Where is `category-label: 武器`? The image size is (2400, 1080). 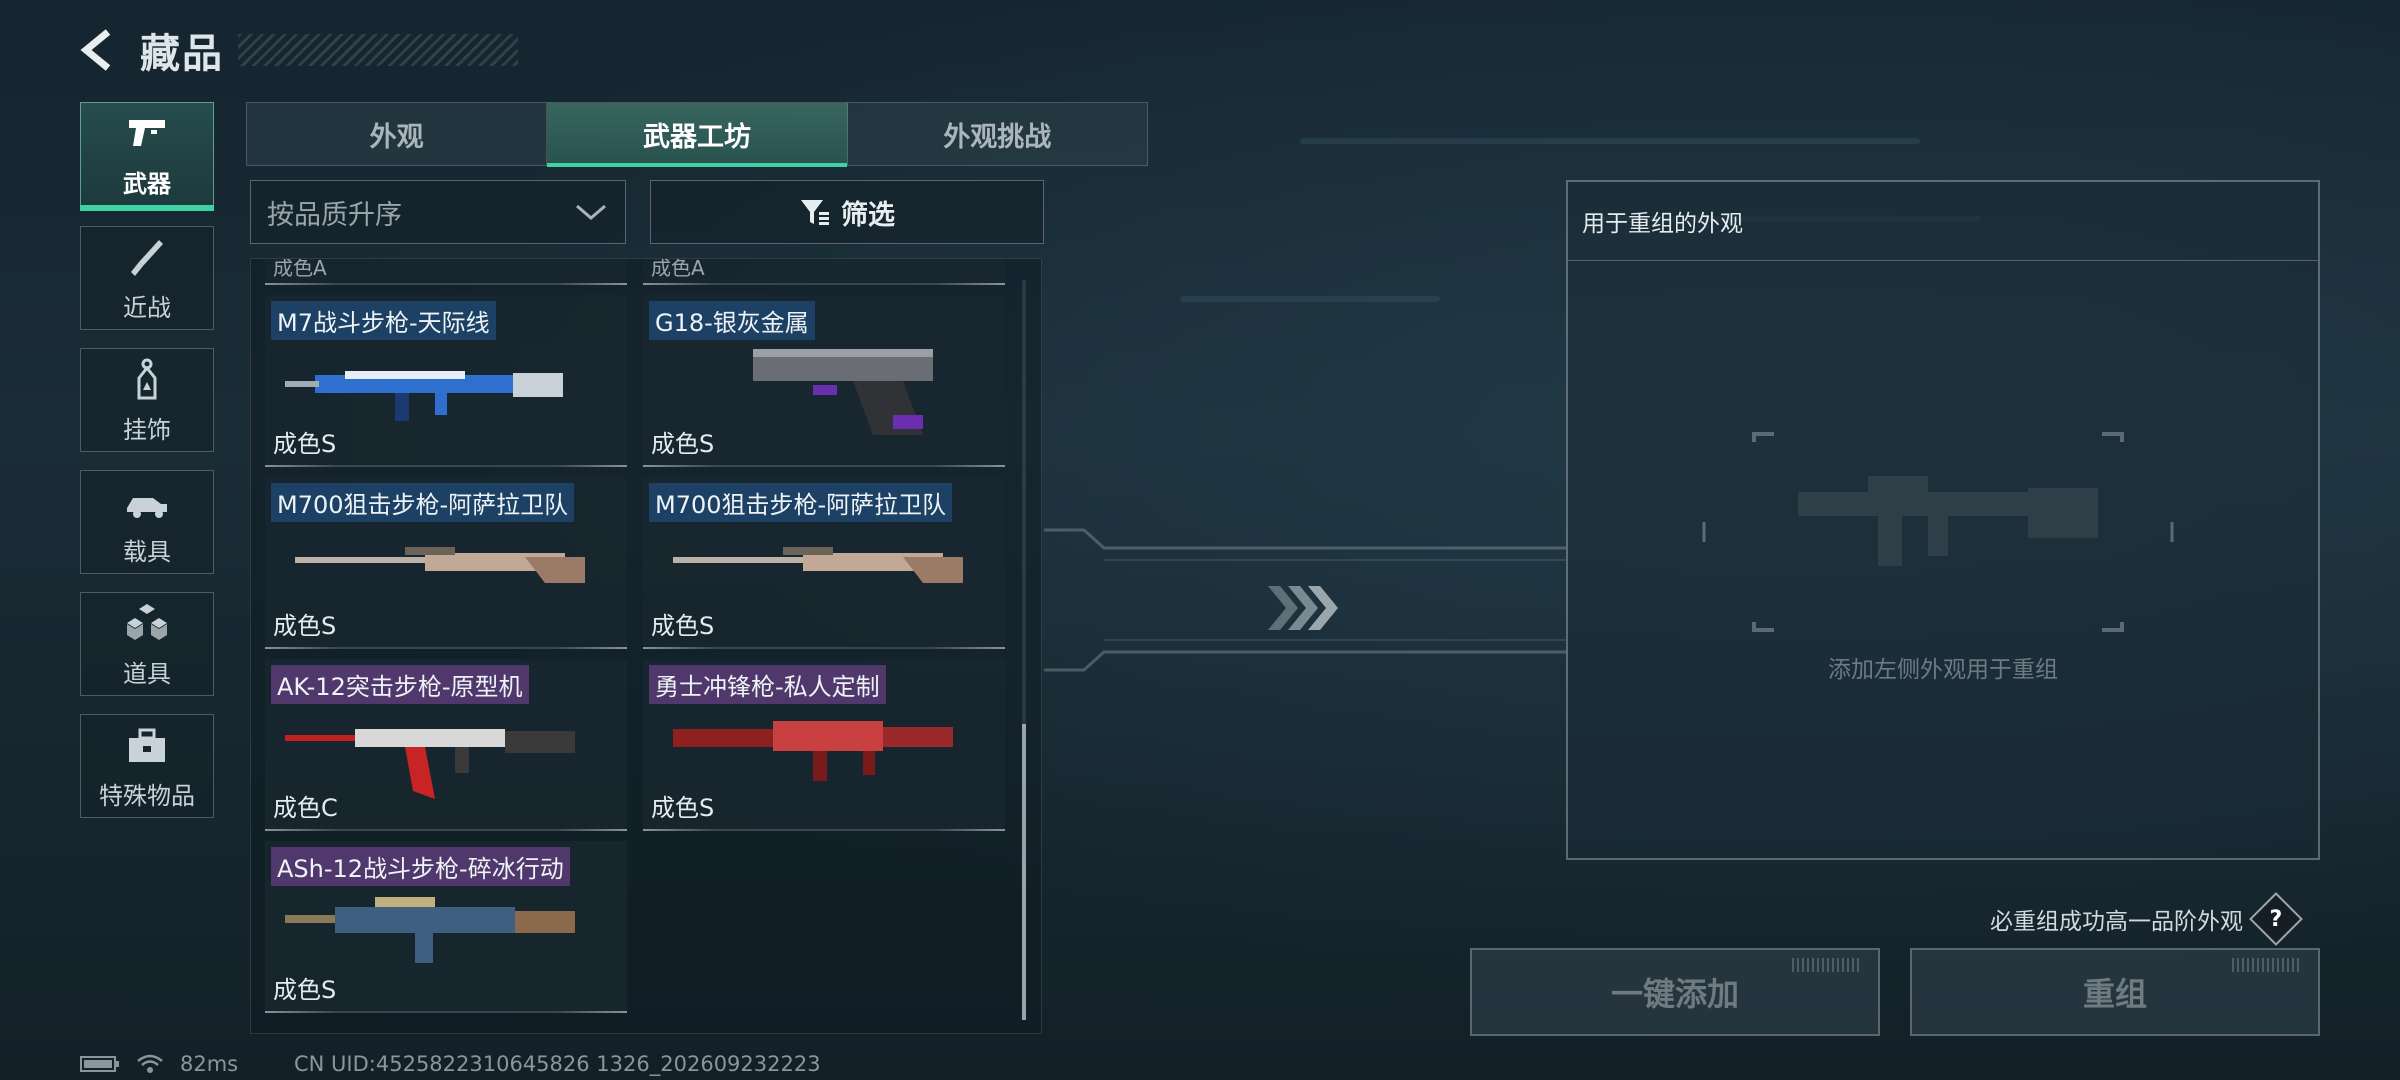 category-label: 武器 is located at coordinates (147, 183).